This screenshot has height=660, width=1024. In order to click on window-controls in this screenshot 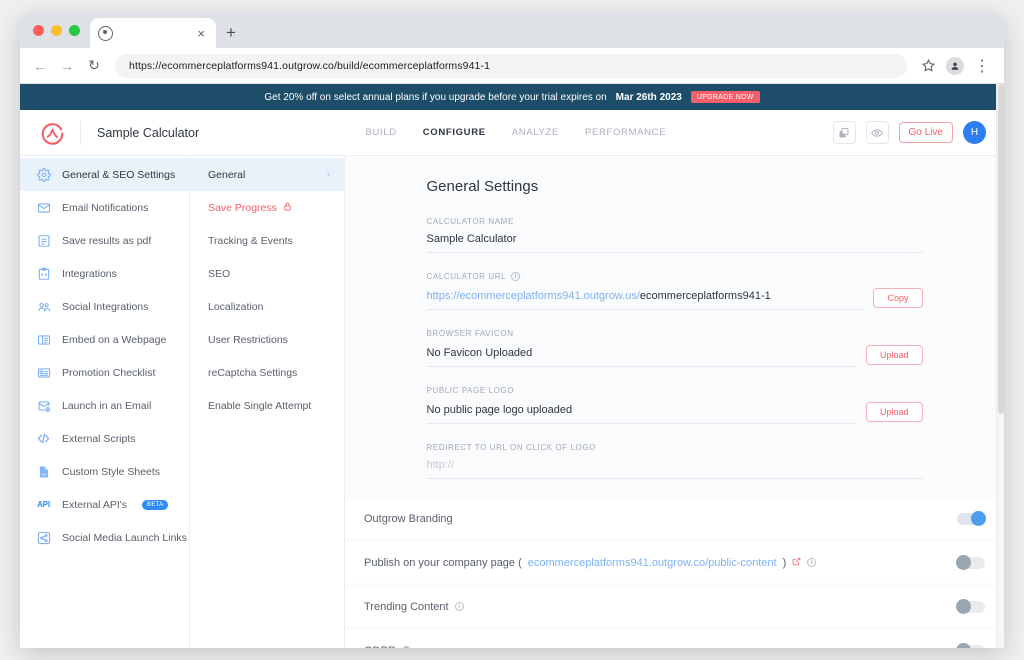, I will do `click(55, 36)`.